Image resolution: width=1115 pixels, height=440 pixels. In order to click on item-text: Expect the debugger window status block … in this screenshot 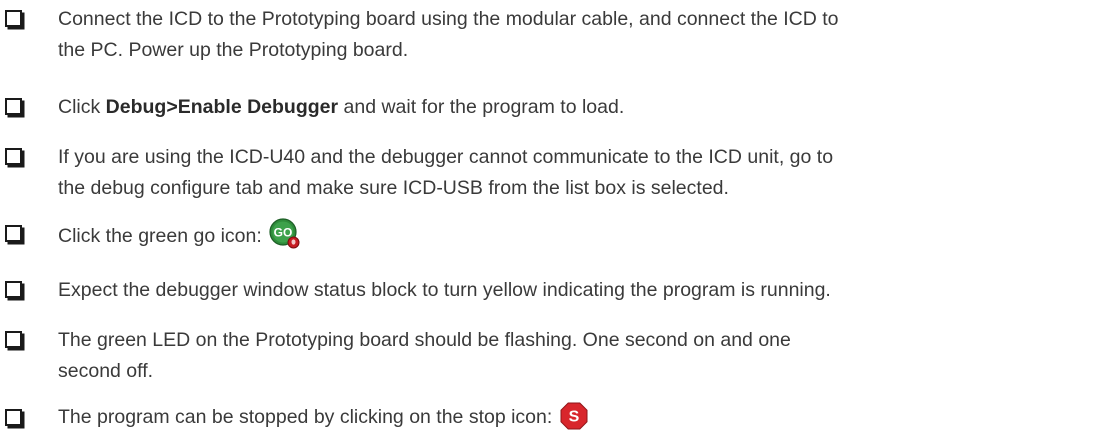, I will do `click(583, 290)`.